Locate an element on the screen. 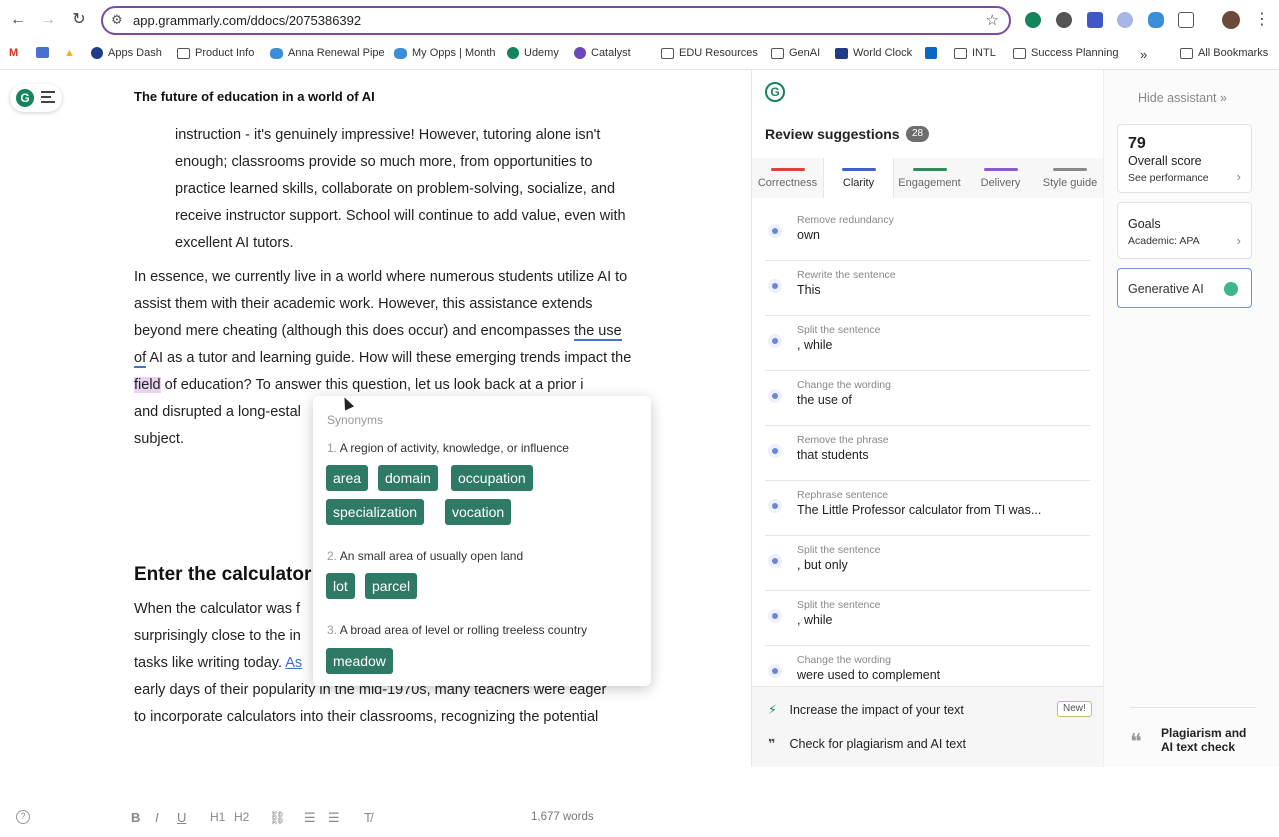 Image resolution: width=1279 pixels, height=837 pixels. synonym-chip: meadow is located at coordinates (359, 661).